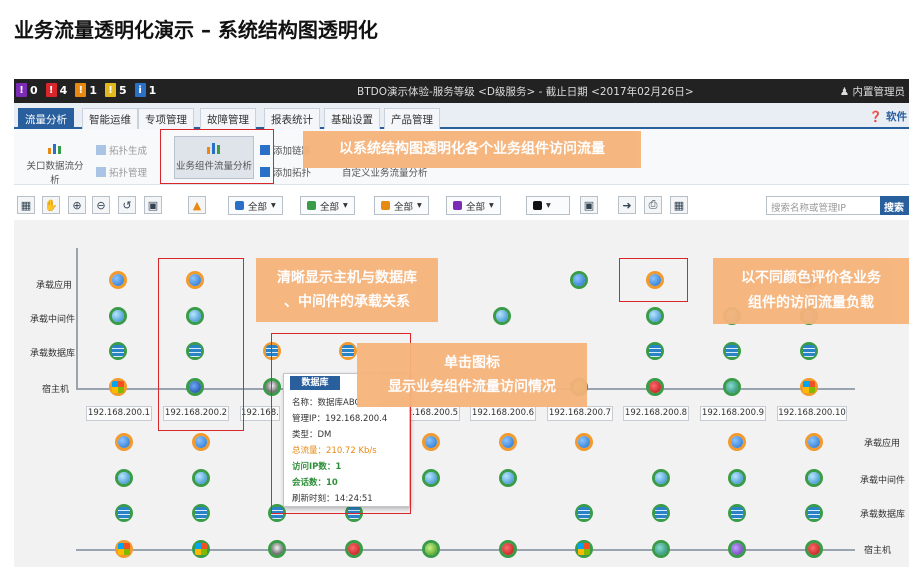 The height and width of the screenshot is (567, 909). Describe the element at coordinates (27, 90) in the screenshot. I see `alert-purple: ! 0` at that location.